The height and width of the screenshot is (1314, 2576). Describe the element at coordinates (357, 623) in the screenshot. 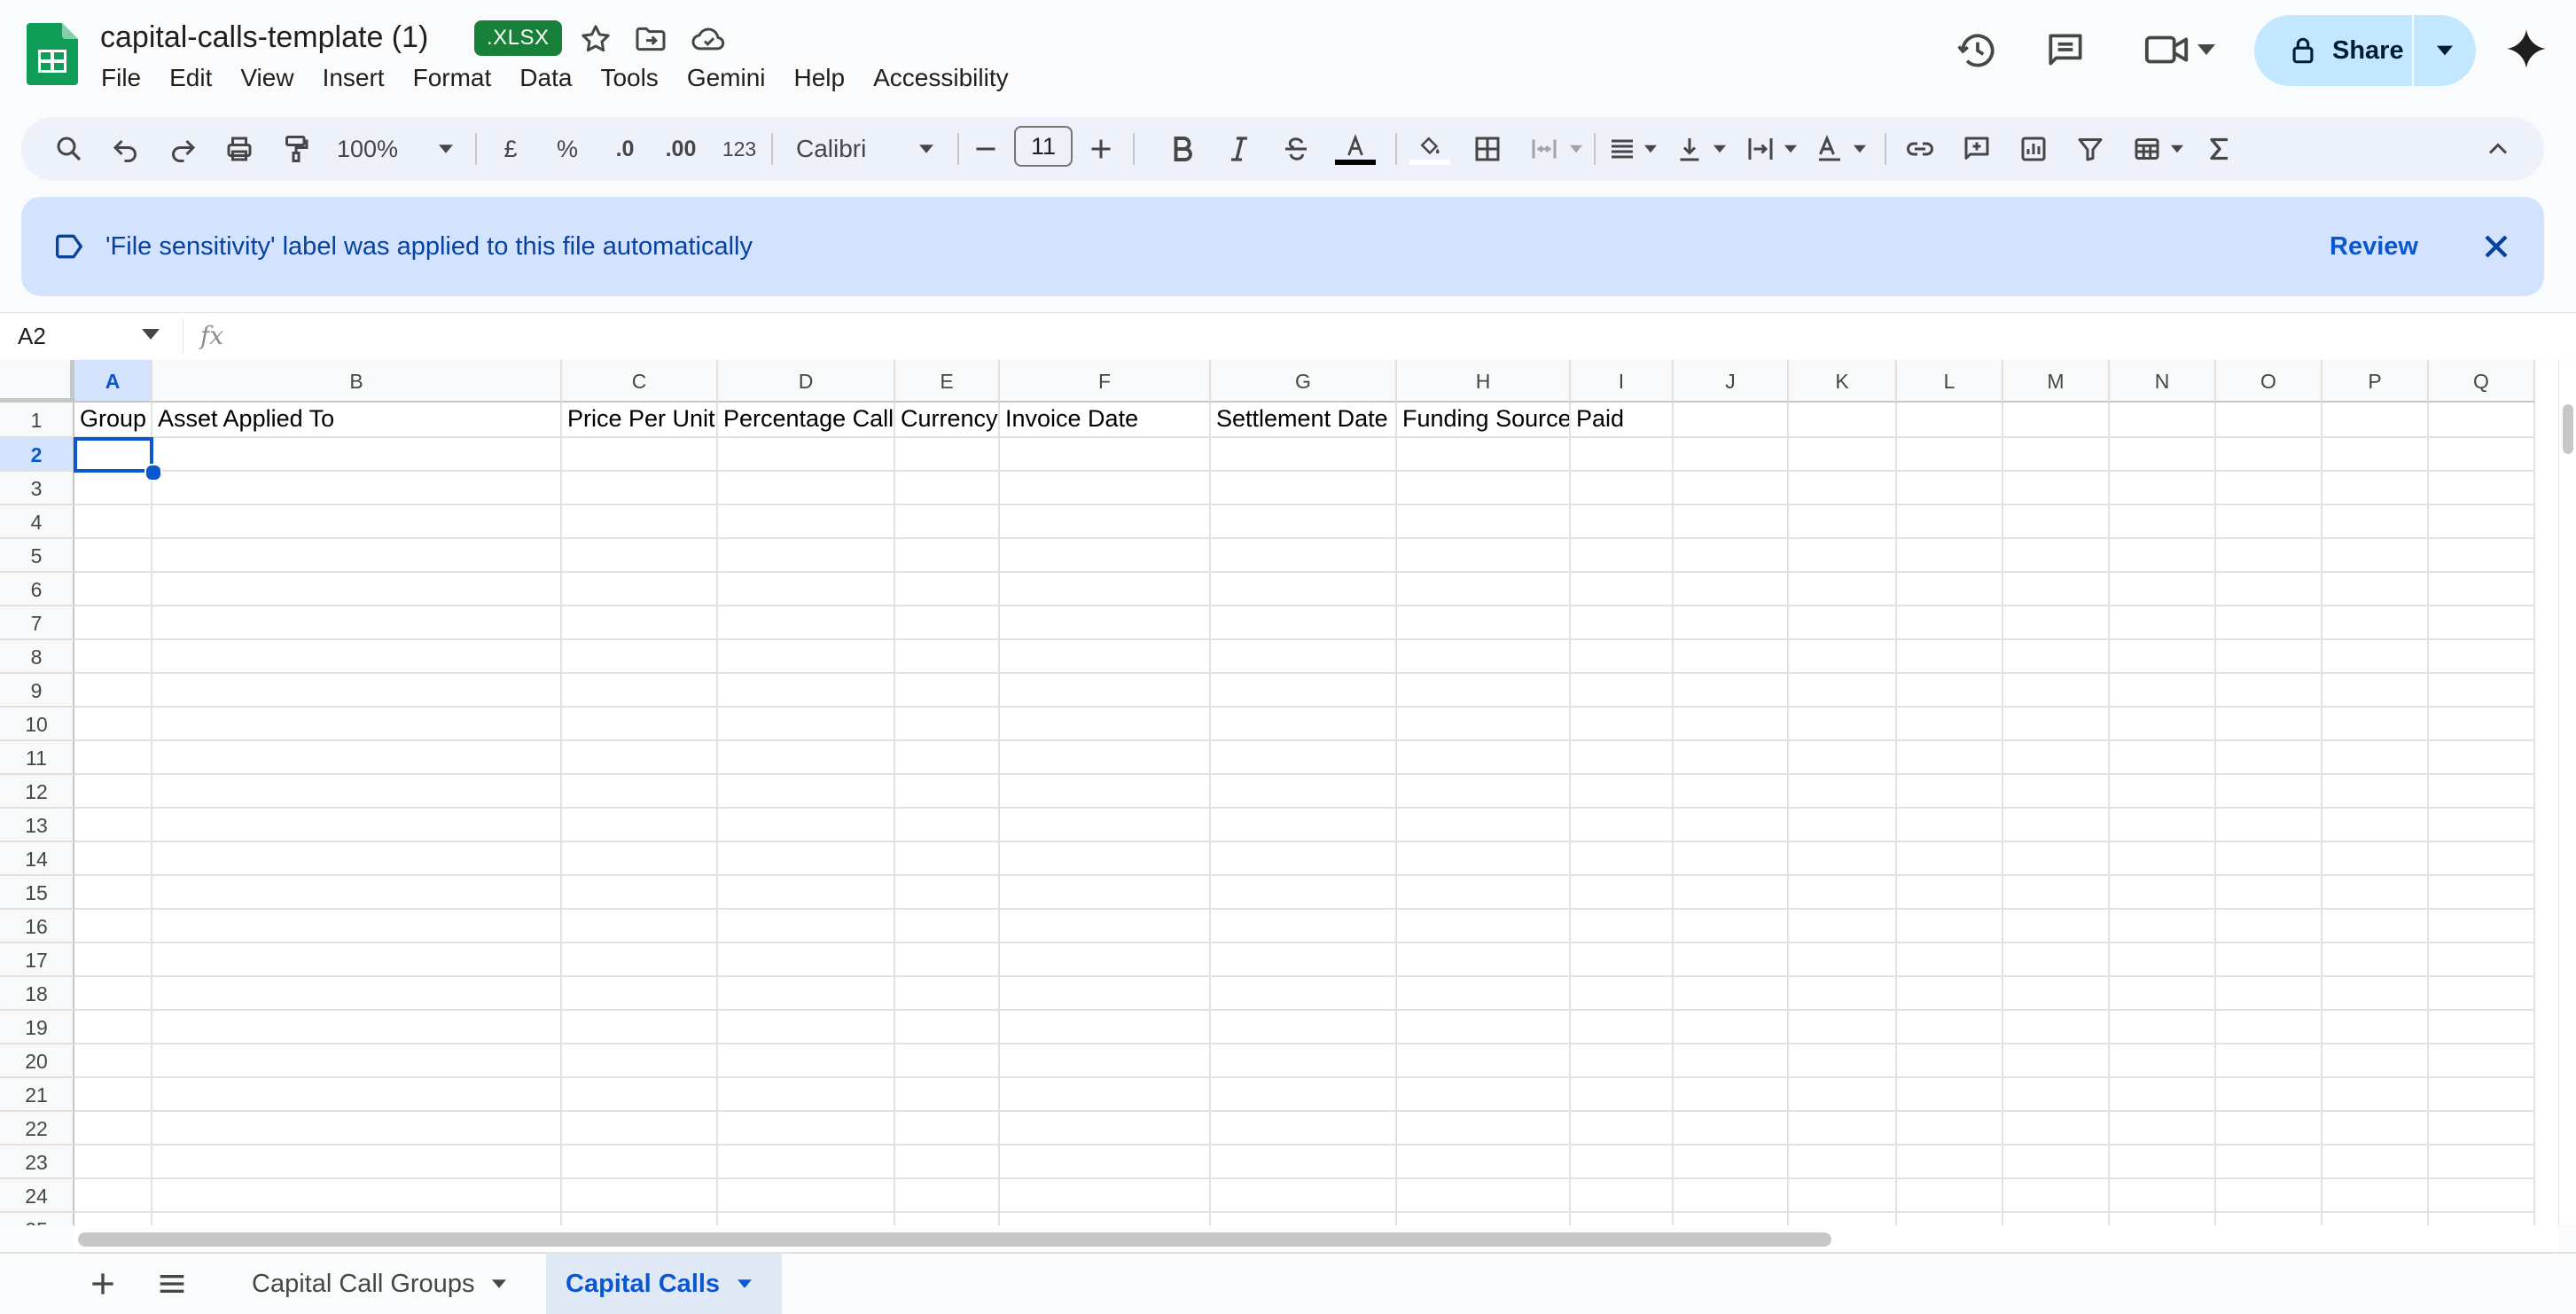

I see `cell-b7` at that location.